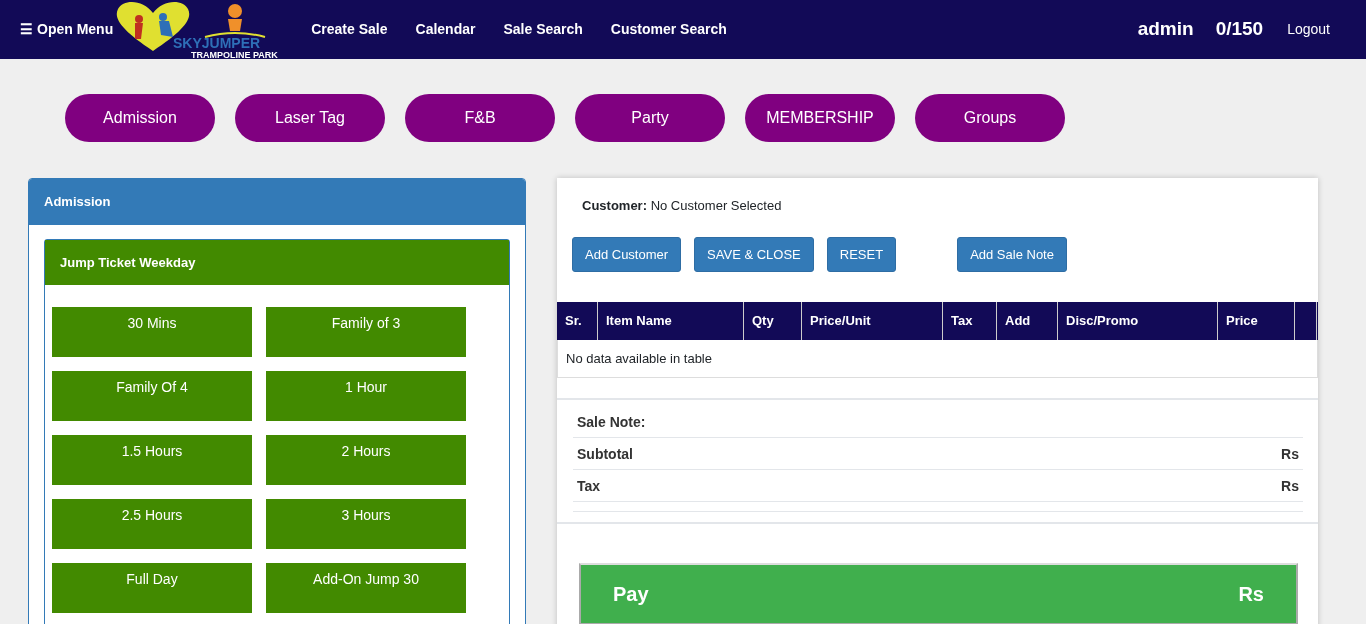 The image size is (1366, 624). What do you see at coordinates (26, 29) in the screenshot?
I see `menu-icon: ☰` at bounding box center [26, 29].